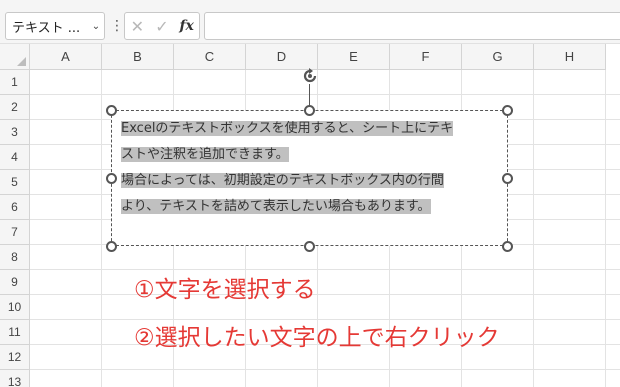  I want to click on column-header-b: B, so click(138, 57).